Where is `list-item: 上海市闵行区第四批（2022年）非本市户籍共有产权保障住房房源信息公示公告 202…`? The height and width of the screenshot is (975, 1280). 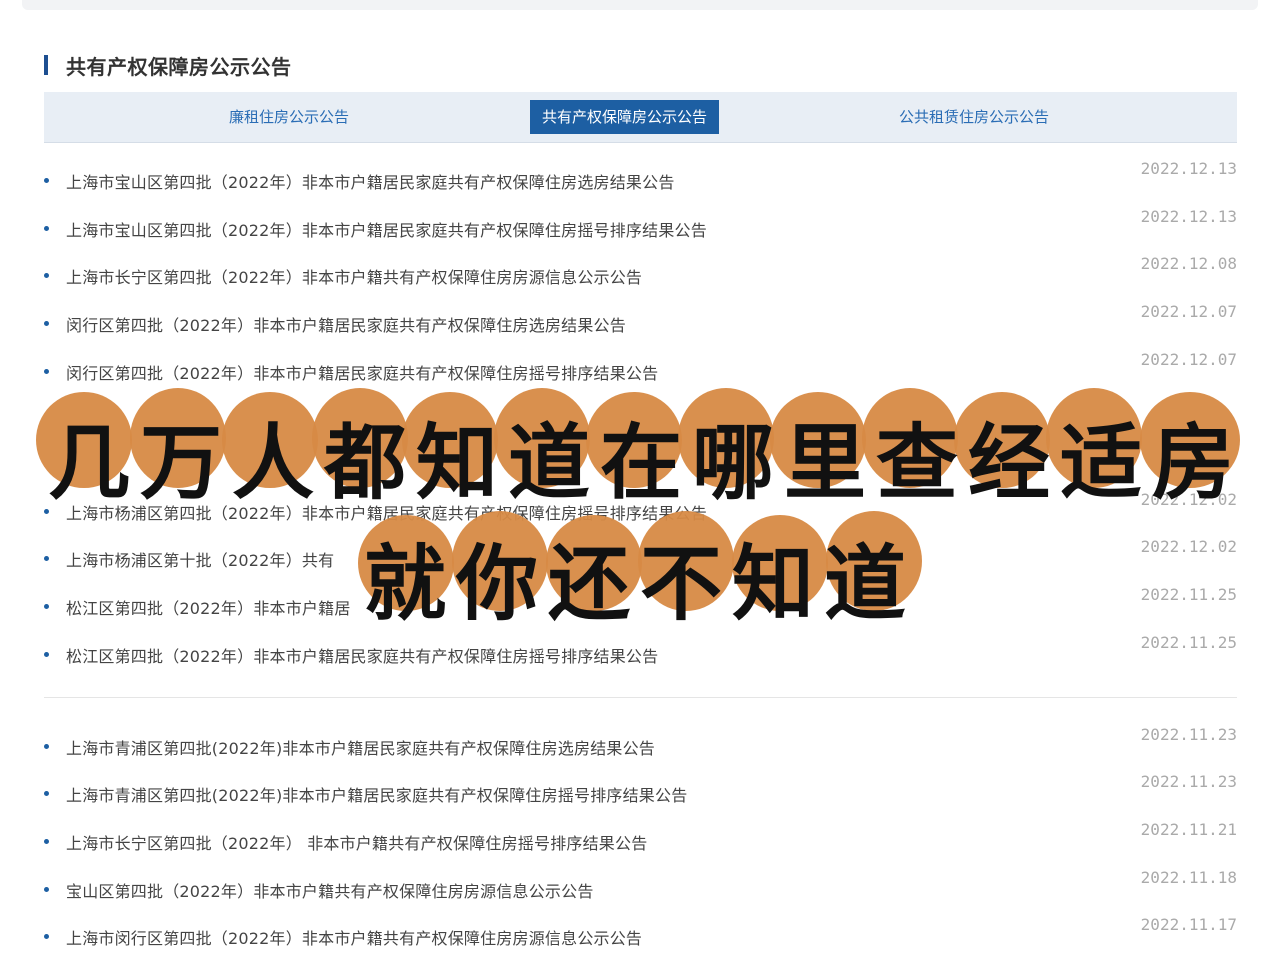
list-item: 上海市闵行区第四批（2022年）非本市户籍共有产权保障住房房源信息公示公告 202… is located at coordinates (640, 933).